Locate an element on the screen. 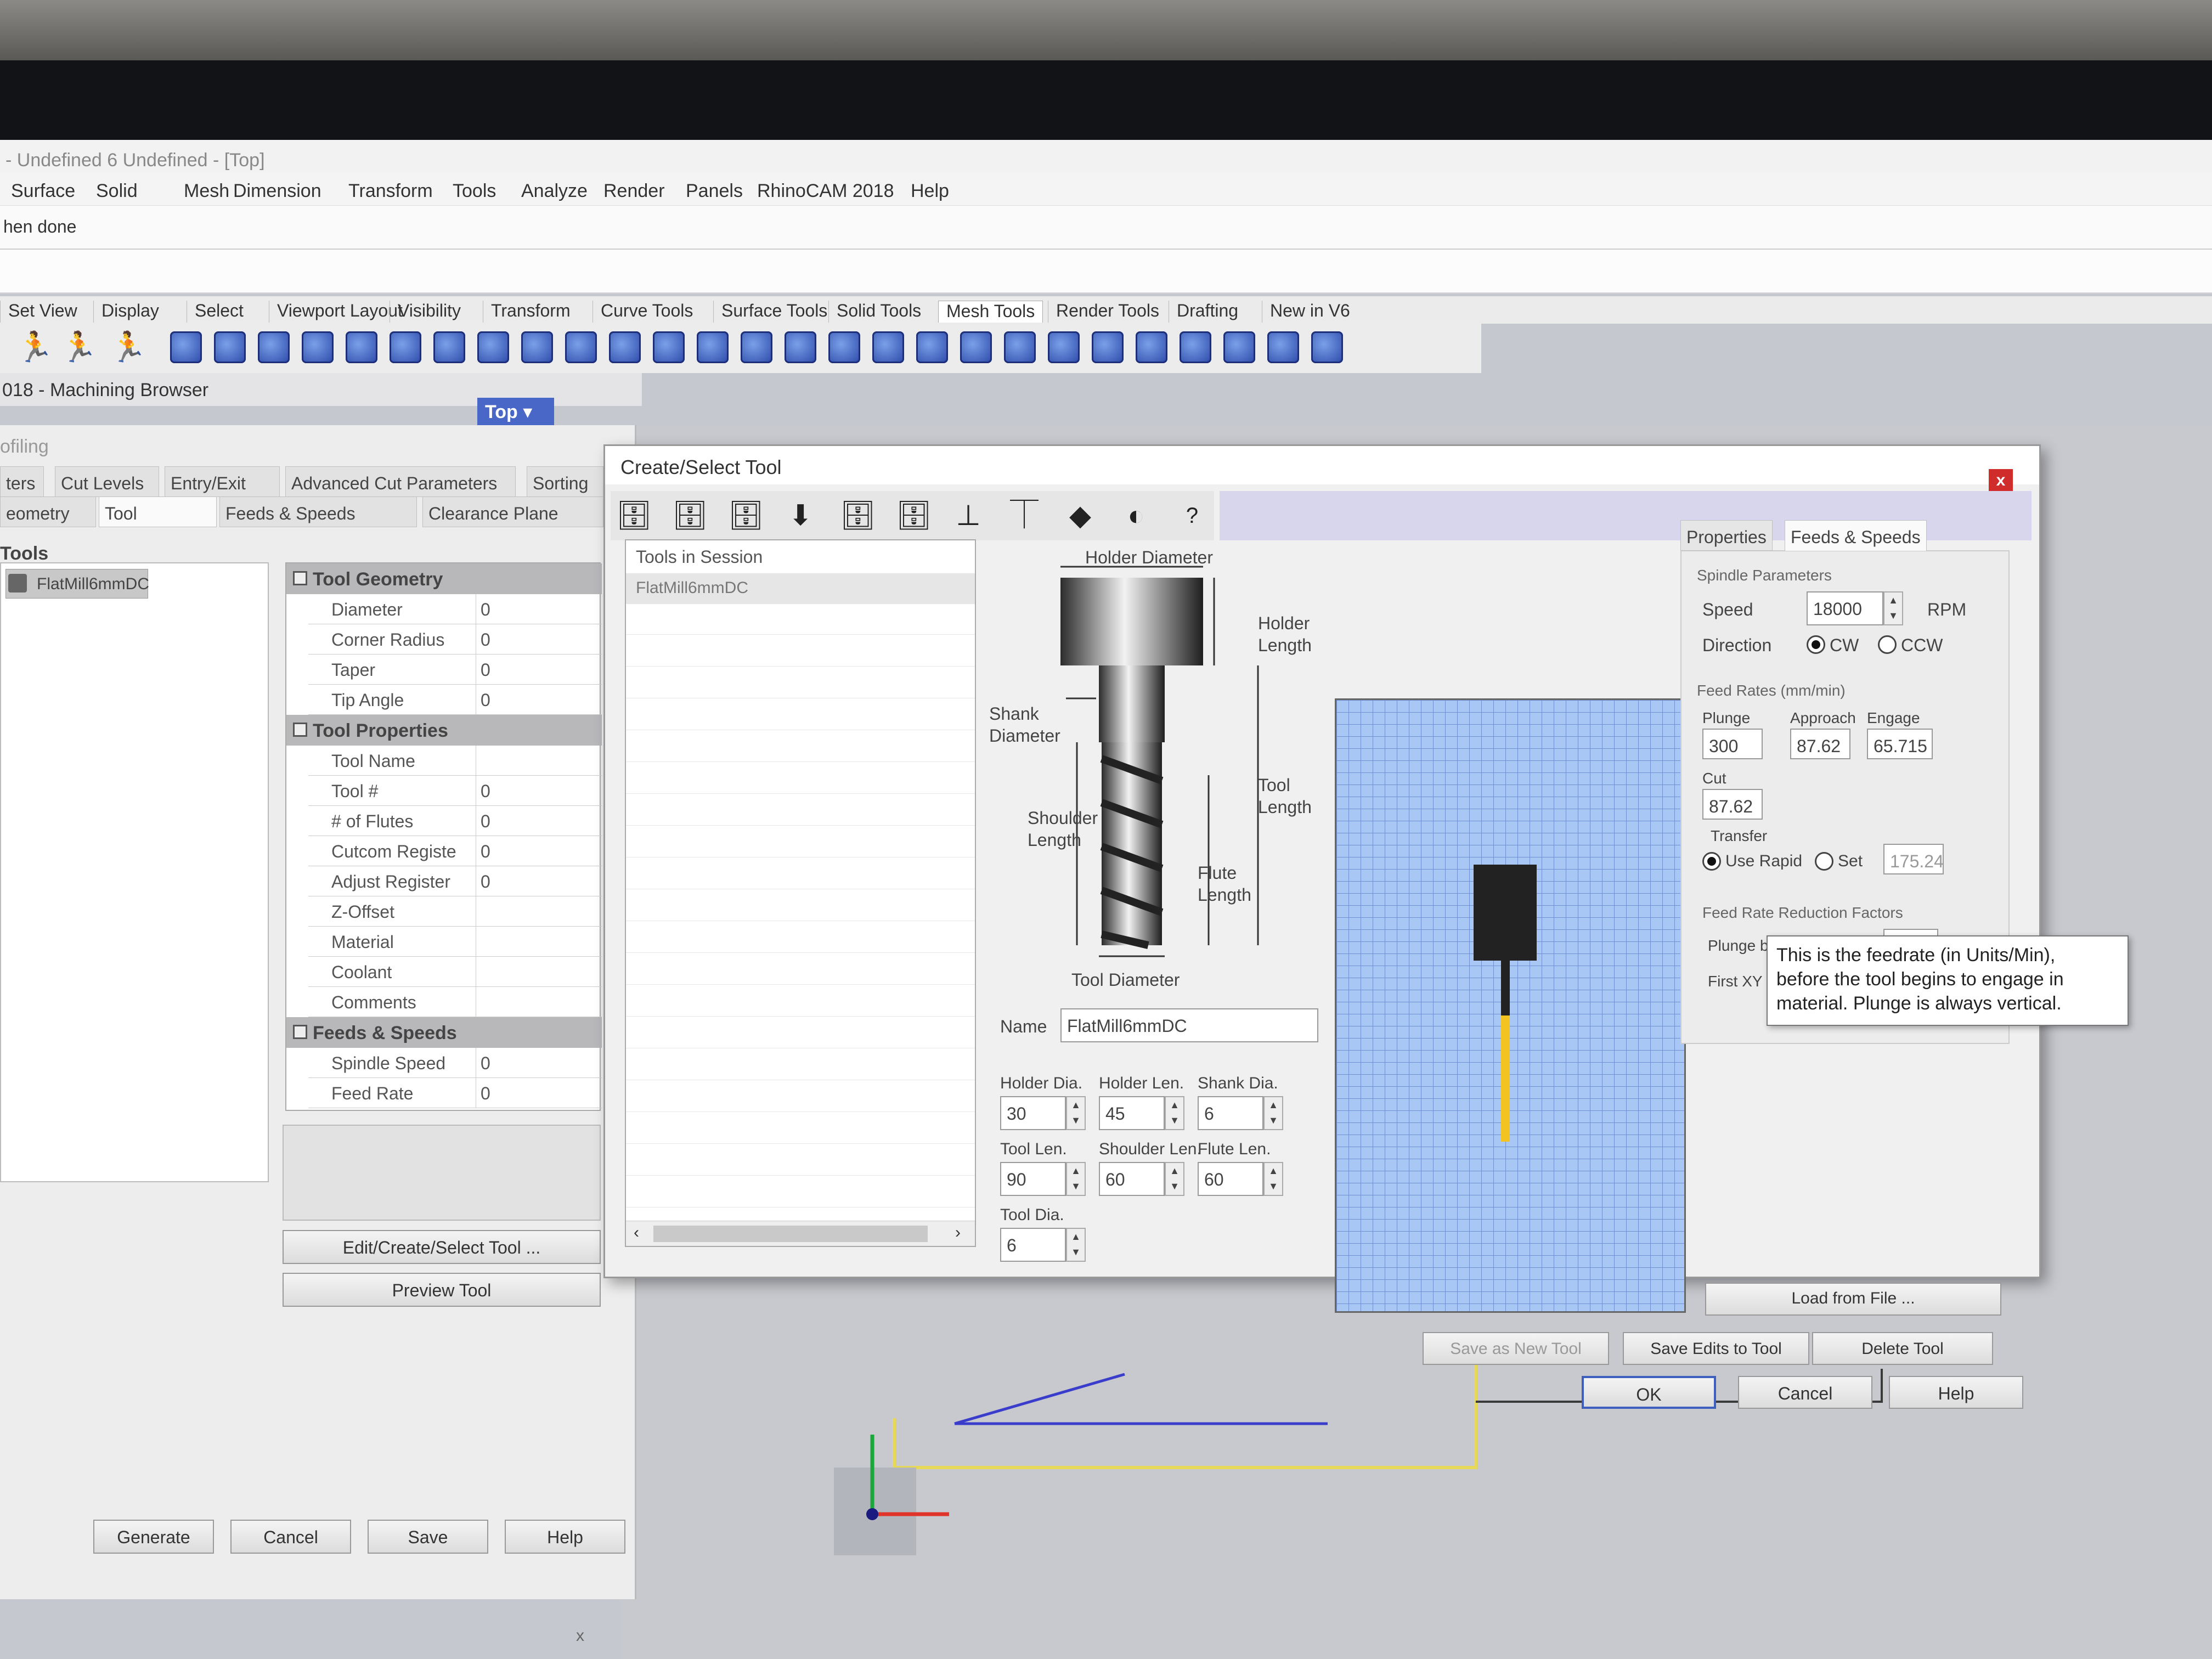  dim-field: 45 is located at coordinates (1132, 1113).